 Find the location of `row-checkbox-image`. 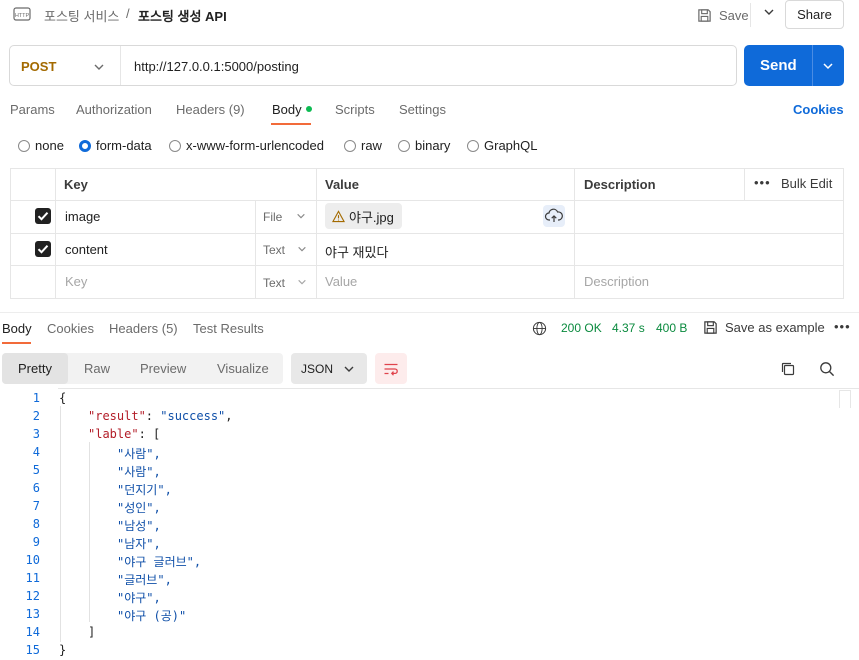

row-checkbox-image is located at coordinates (43, 216).